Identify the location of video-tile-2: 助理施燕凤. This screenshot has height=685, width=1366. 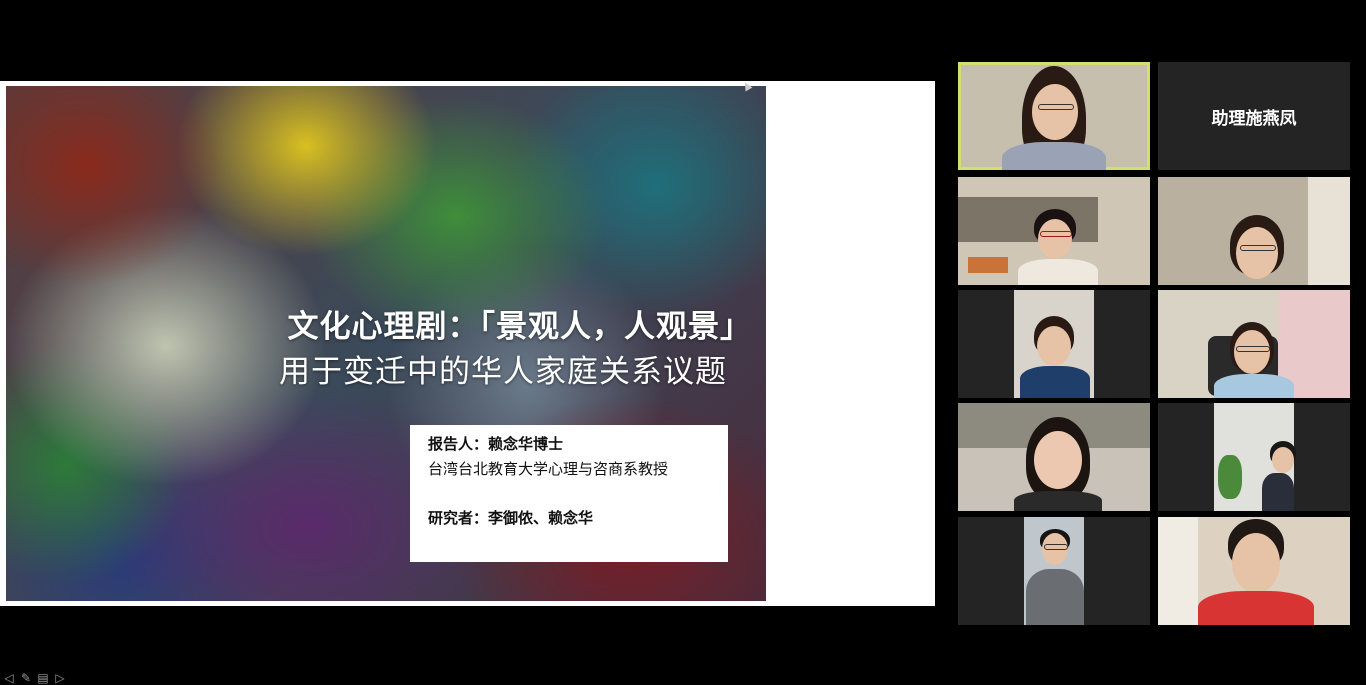
(1254, 116).